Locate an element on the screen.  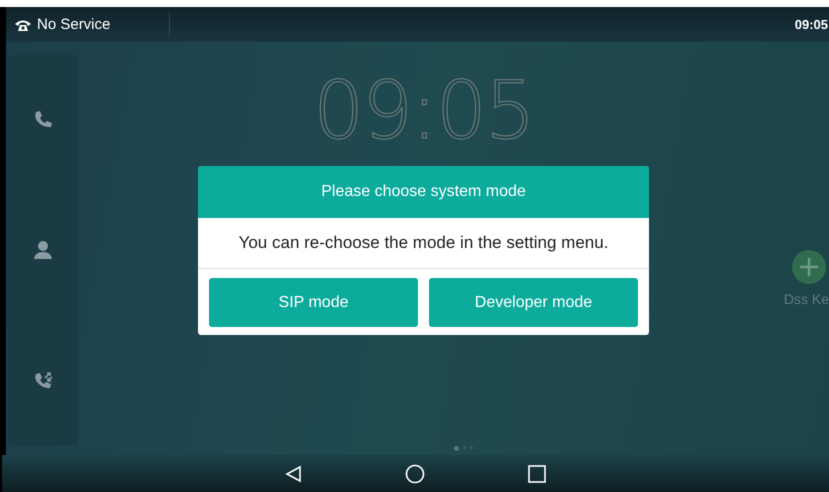
status-time: 09:05 is located at coordinates (811, 24).